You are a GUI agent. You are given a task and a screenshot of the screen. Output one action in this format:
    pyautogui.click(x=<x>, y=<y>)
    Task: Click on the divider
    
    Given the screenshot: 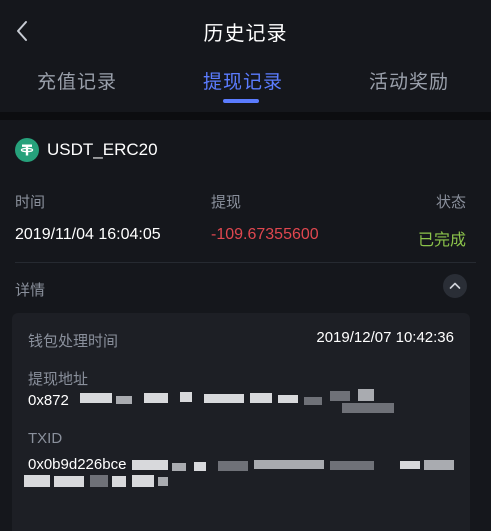 What is the action you would take?
    pyautogui.click(x=245, y=262)
    